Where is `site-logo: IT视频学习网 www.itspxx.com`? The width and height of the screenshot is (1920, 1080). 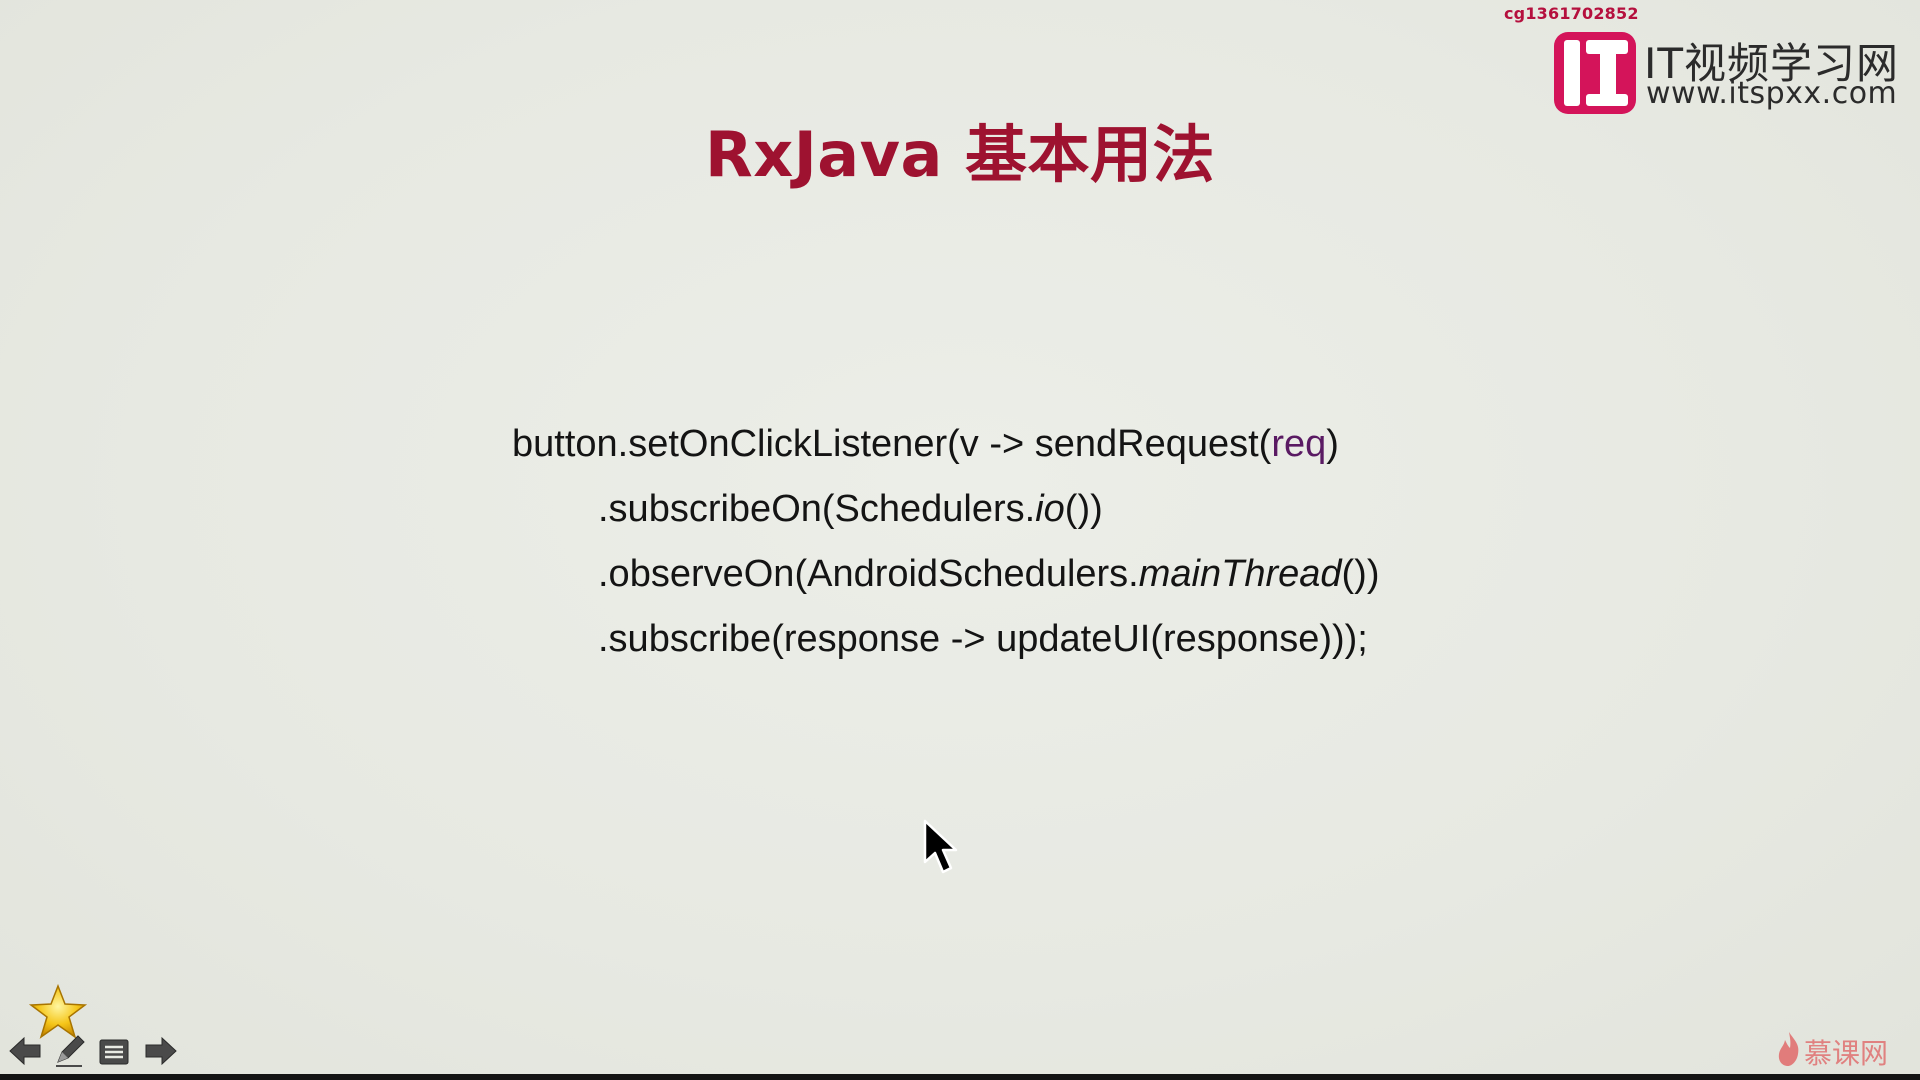
site-logo: IT视频学习网 www.itspxx.com is located at coordinates (1732, 72).